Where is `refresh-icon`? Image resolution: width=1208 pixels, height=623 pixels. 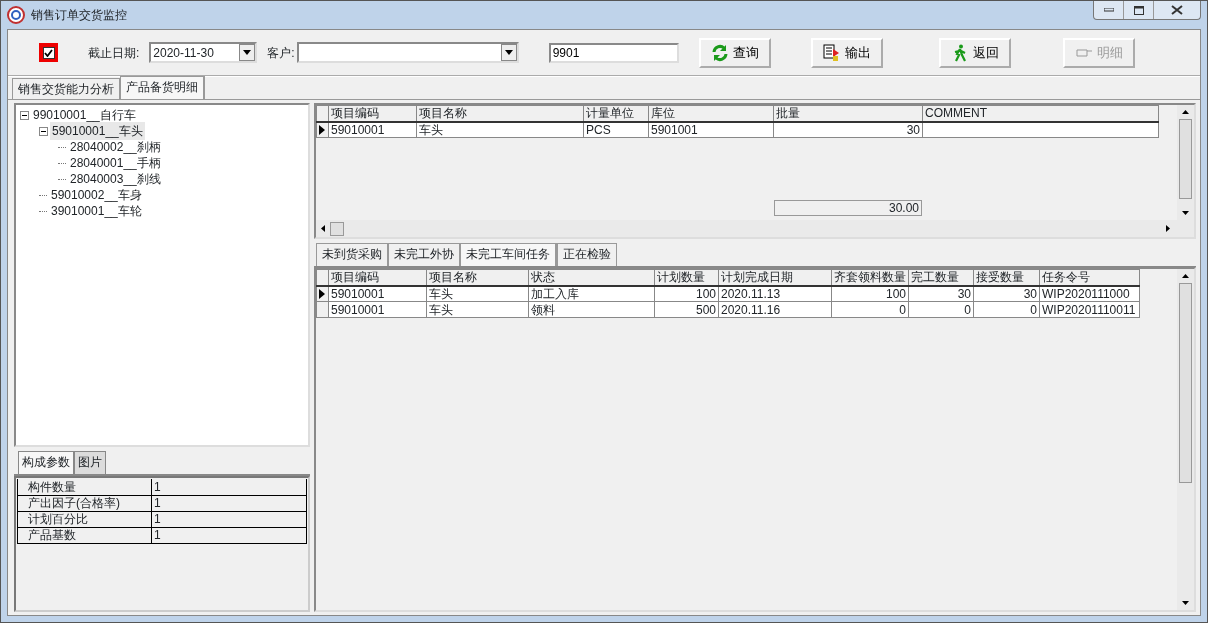
refresh-icon is located at coordinates (719, 52).